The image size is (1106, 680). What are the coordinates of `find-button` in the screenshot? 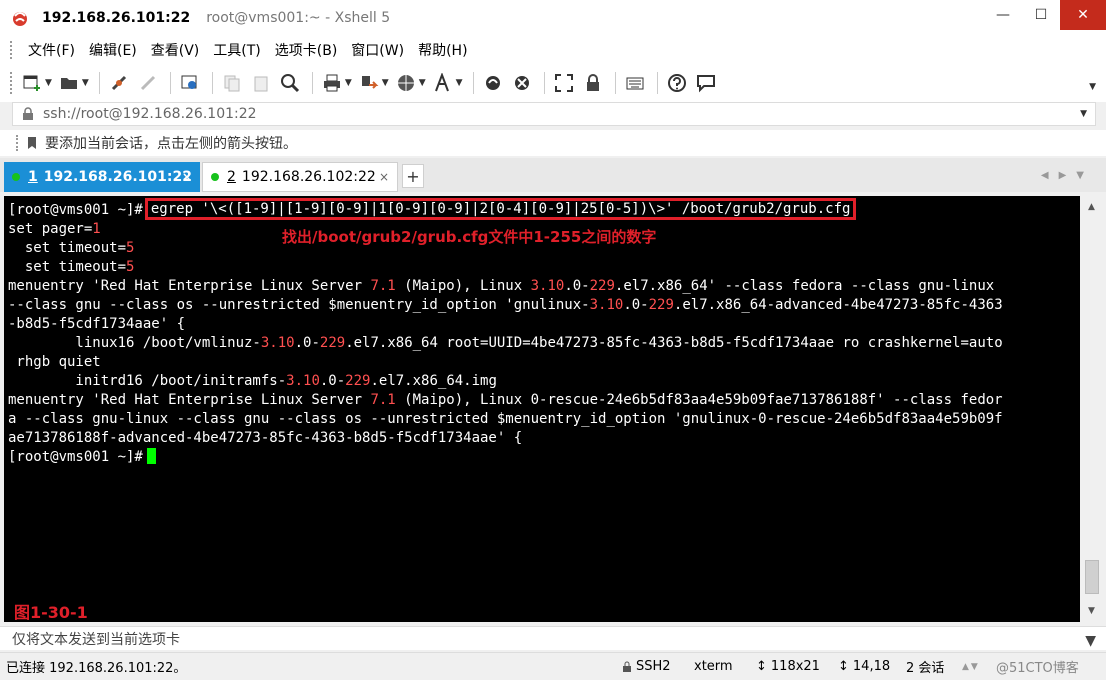 It's located at (290, 83).